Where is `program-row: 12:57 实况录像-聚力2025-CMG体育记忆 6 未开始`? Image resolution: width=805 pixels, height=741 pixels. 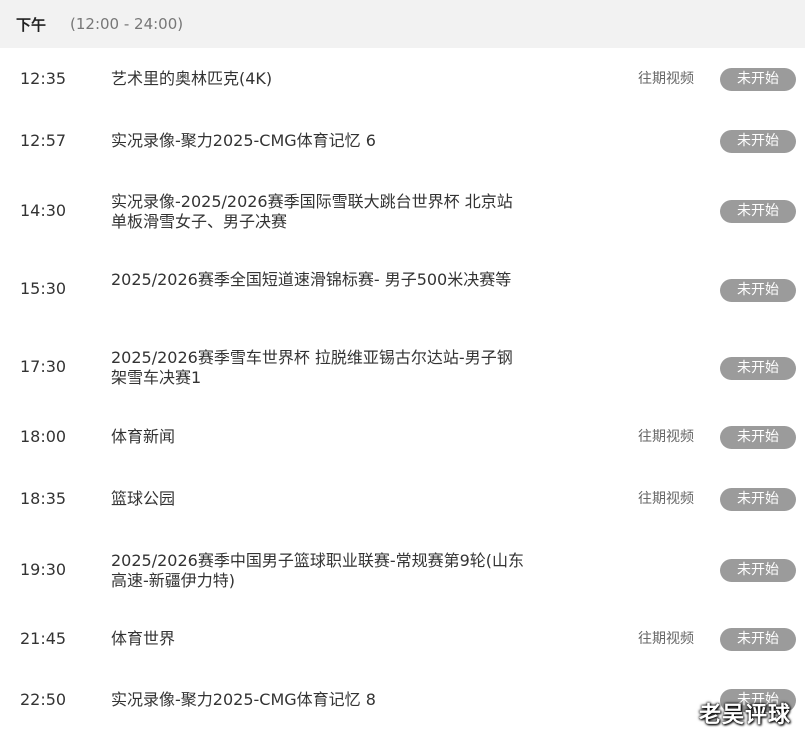
program-row: 12:57 实况录像-聚力2025-CMG体育记忆 6 未开始 is located at coordinates (402, 140).